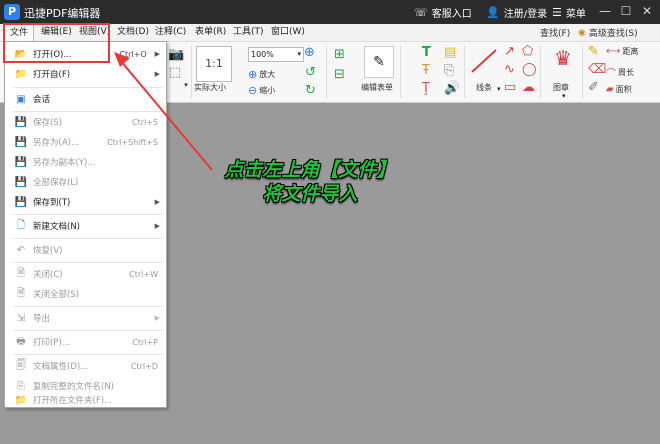 Image resolution: width=660 pixels, height=444 pixels. I want to click on annotation-line-1: 点击左上角【文件】, so click(310, 170).